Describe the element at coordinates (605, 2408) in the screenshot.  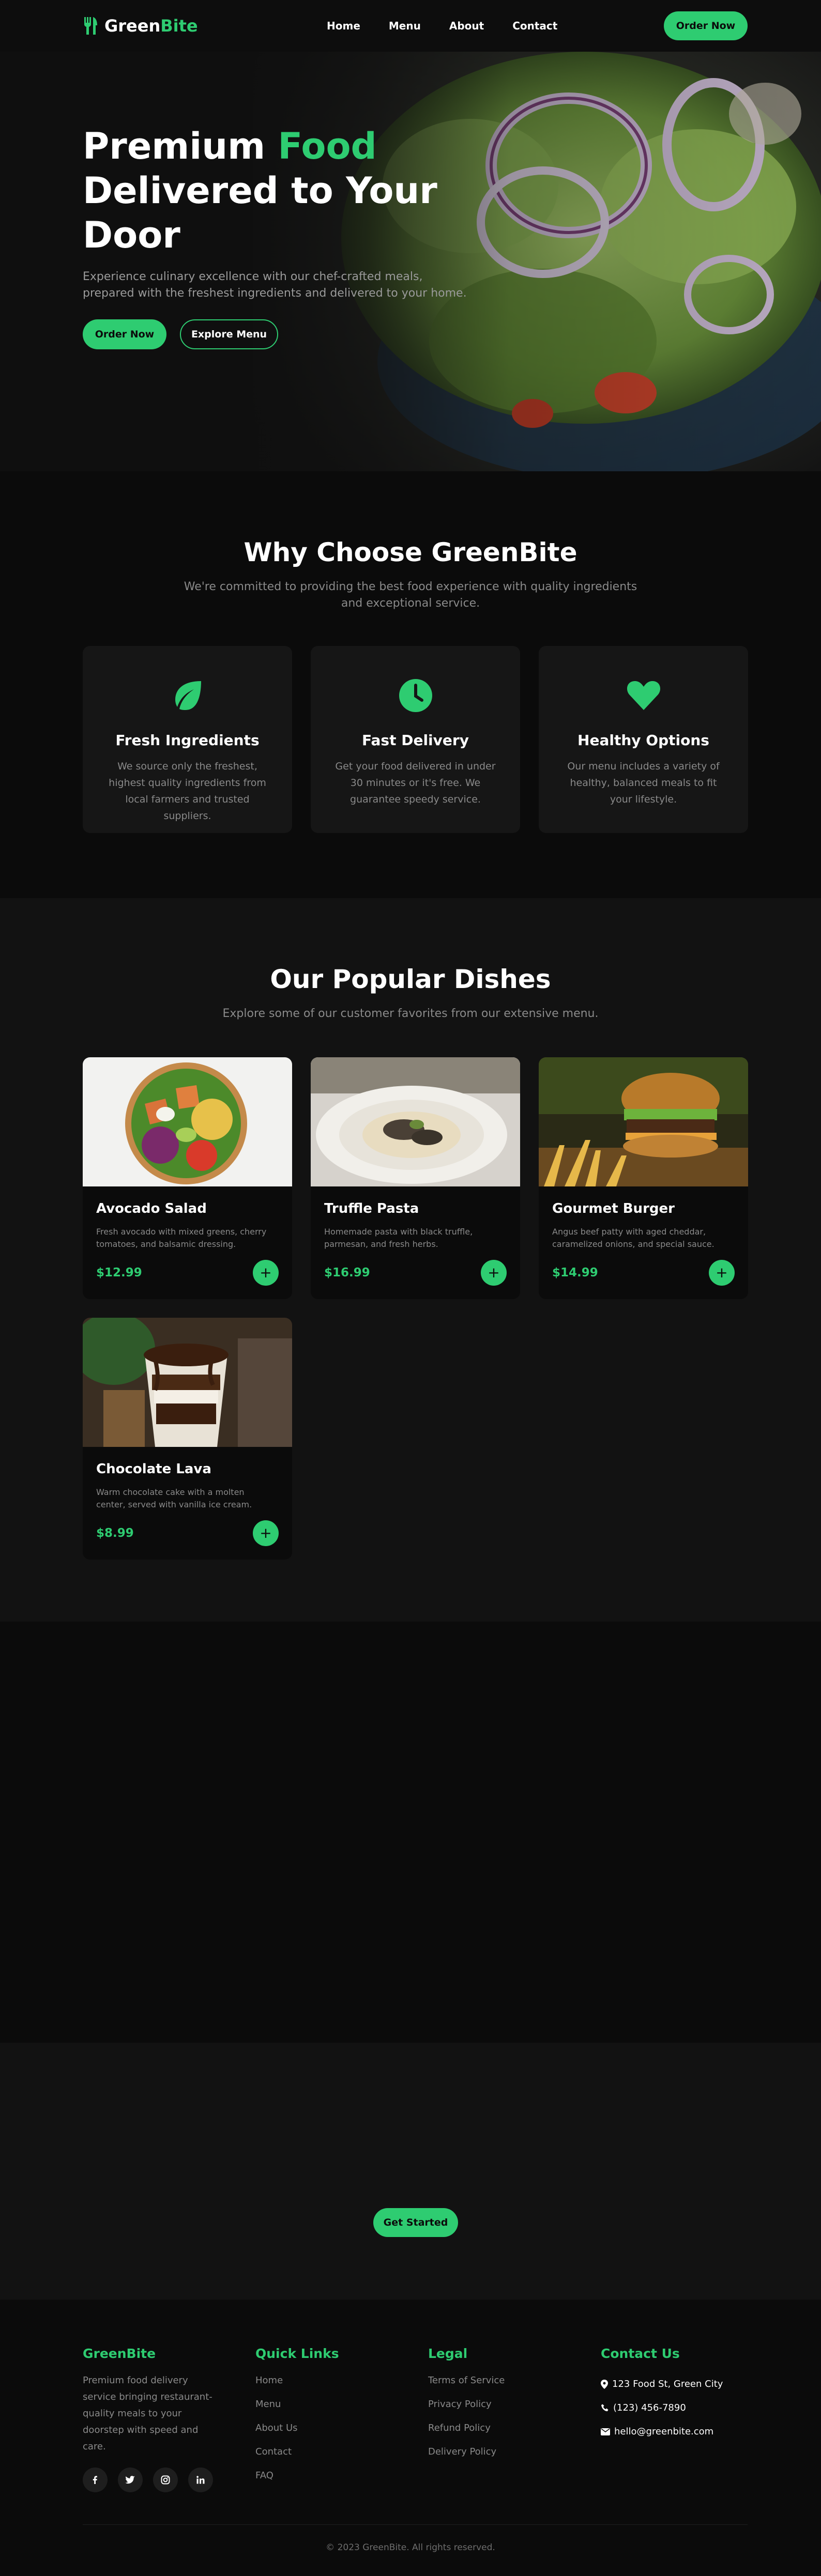
I see `phone-icon` at that location.